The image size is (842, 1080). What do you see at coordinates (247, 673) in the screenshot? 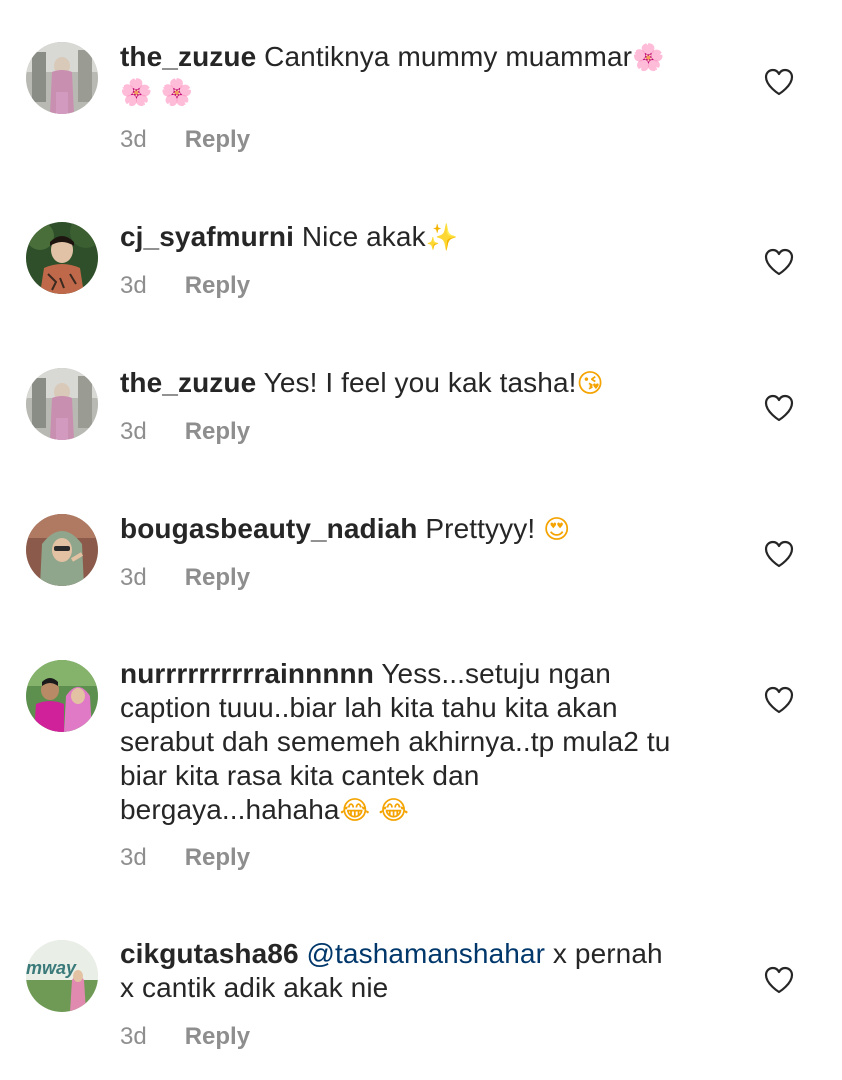
I see `comment-username: nurrrrrrrrrrainnnnn` at bounding box center [247, 673].